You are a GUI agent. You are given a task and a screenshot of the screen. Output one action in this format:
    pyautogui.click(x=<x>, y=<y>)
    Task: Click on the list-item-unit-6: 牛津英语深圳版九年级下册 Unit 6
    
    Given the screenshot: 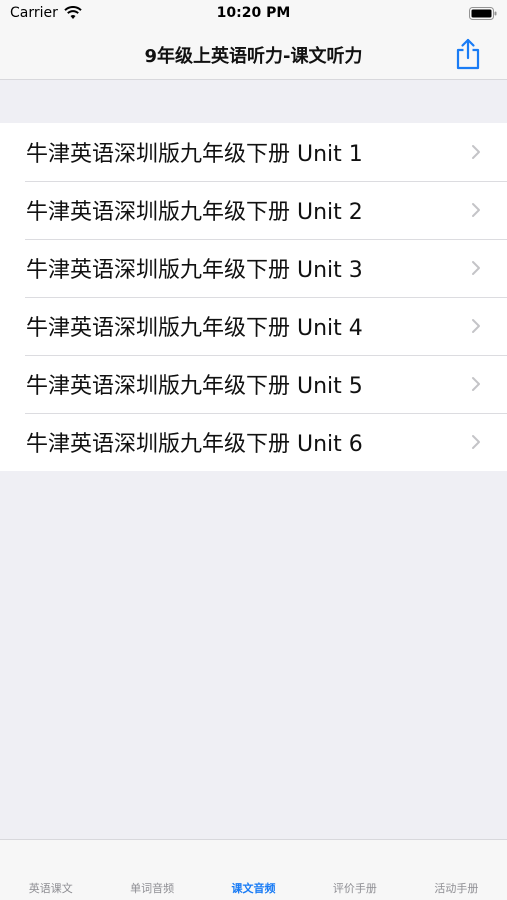 What is the action you would take?
    pyautogui.click(x=253, y=442)
    